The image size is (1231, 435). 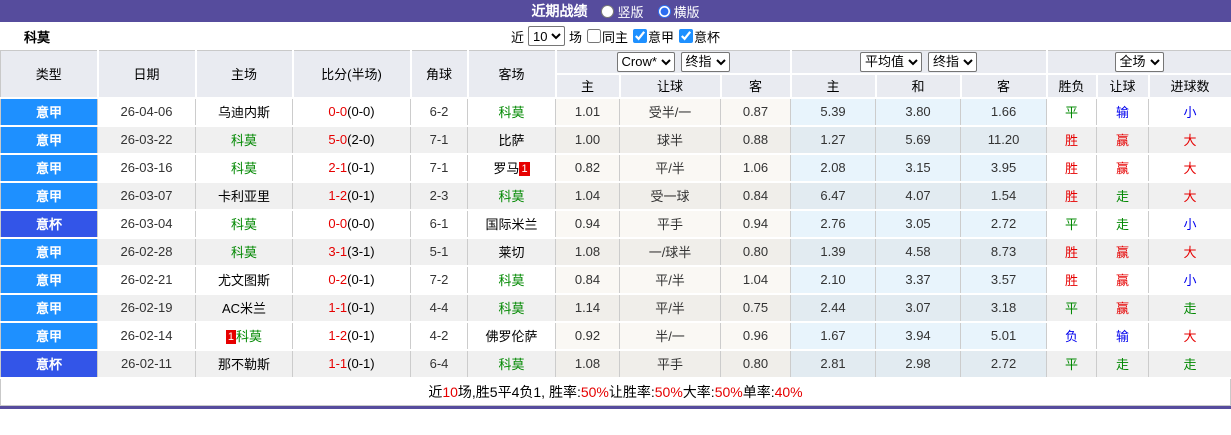 What do you see at coordinates (49, 224) in the screenshot?
I see `cell-league-type: 意杯` at bounding box center [49, 224].